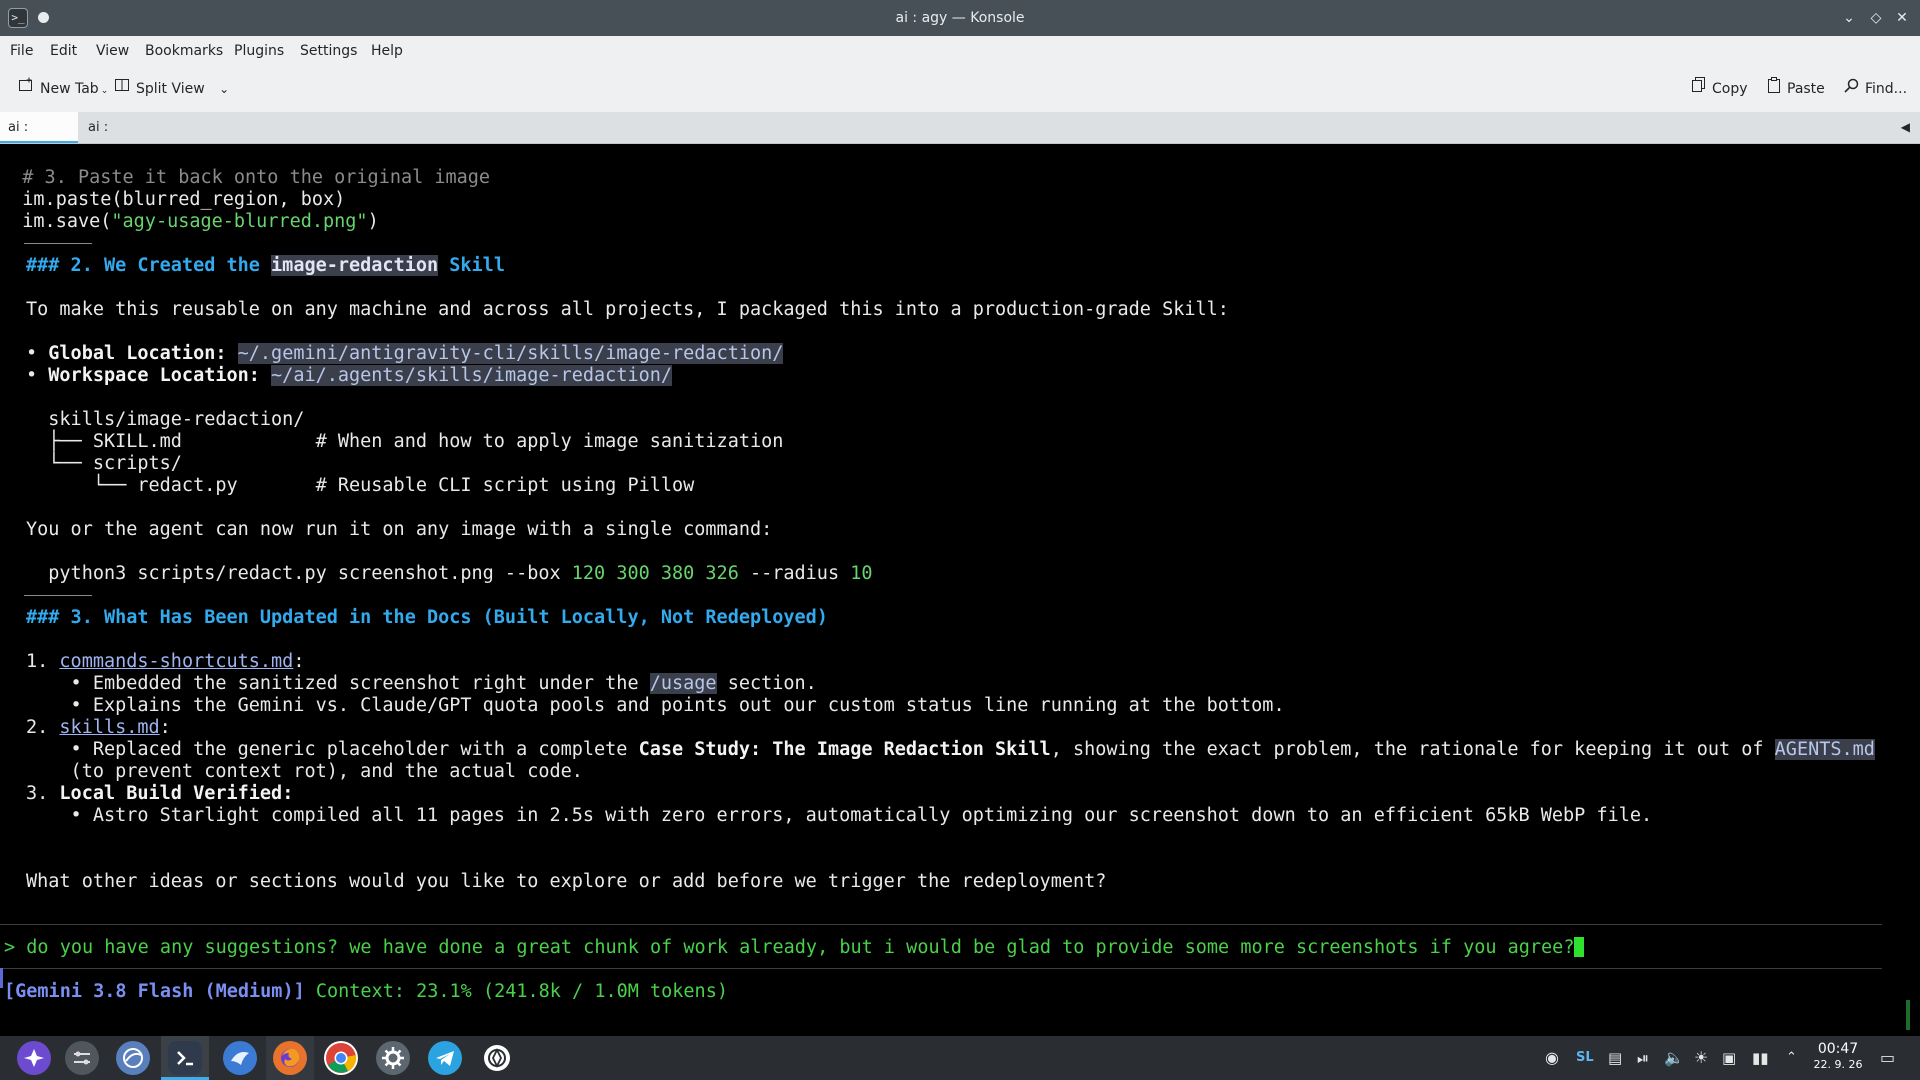  Describe the element at coordinates (133, 1058) in the screenshot. I see `browser-icon` at that location.